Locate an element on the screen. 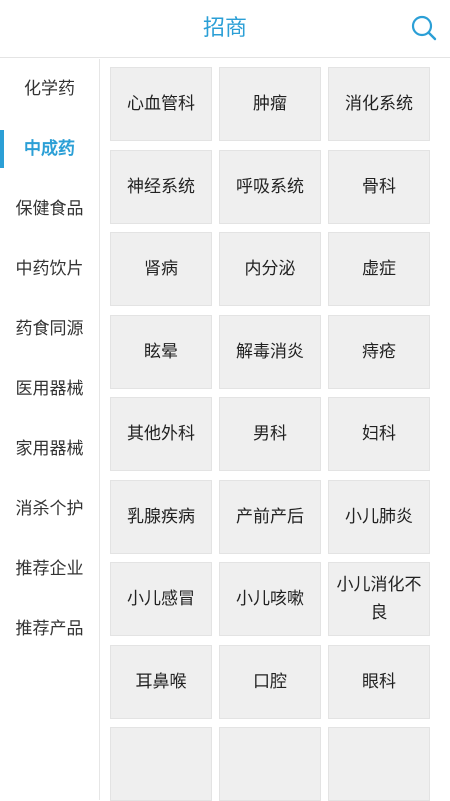  category-cell: 心血管科 is located at coordinates (161, 104).